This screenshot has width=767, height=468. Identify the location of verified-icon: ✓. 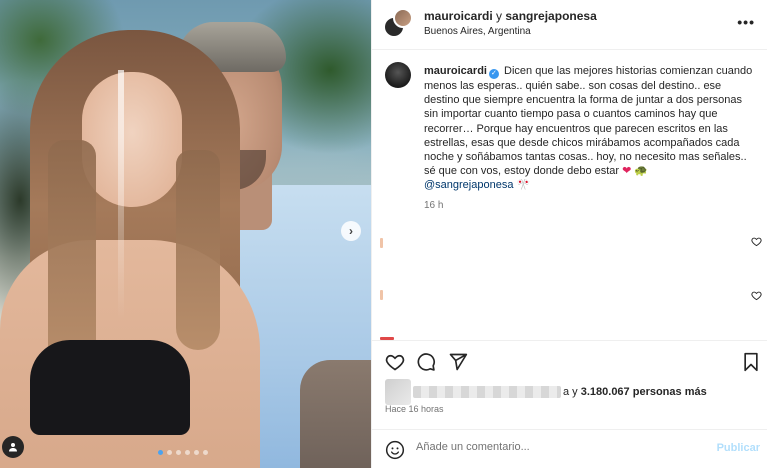
(493, 74).